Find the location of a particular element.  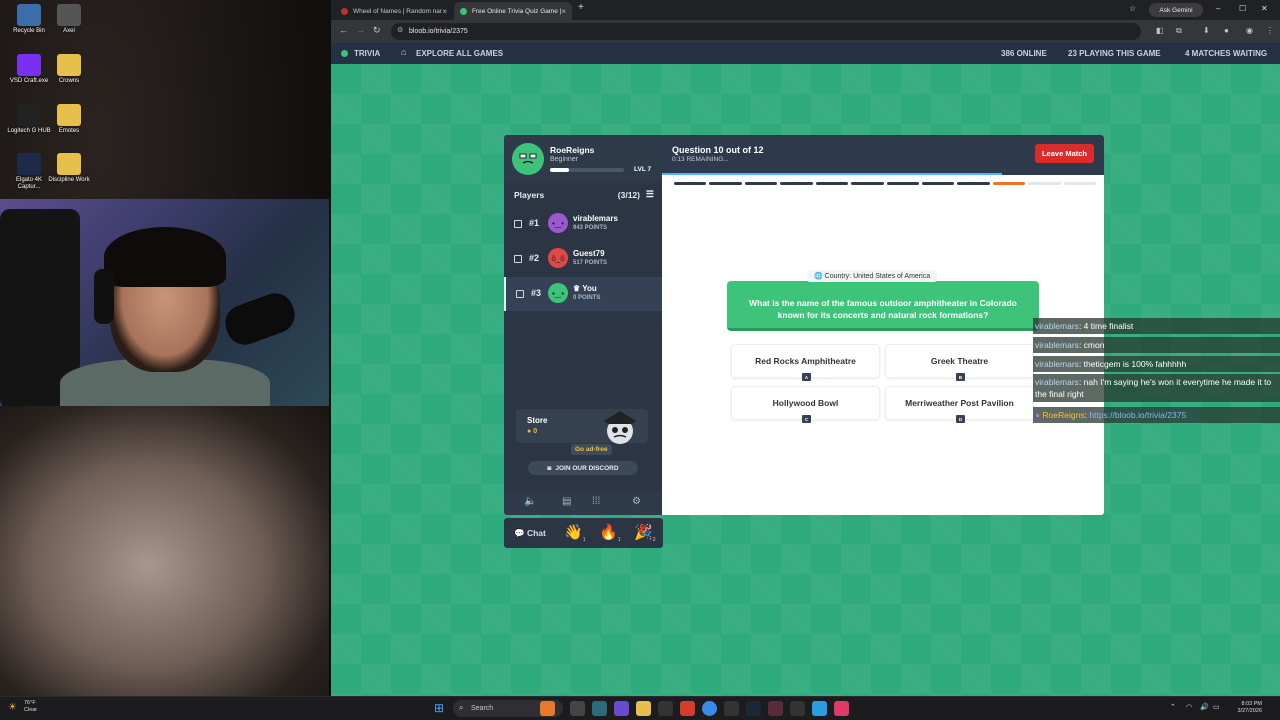

player-rank: #3 is located at coordinates (536, 293).